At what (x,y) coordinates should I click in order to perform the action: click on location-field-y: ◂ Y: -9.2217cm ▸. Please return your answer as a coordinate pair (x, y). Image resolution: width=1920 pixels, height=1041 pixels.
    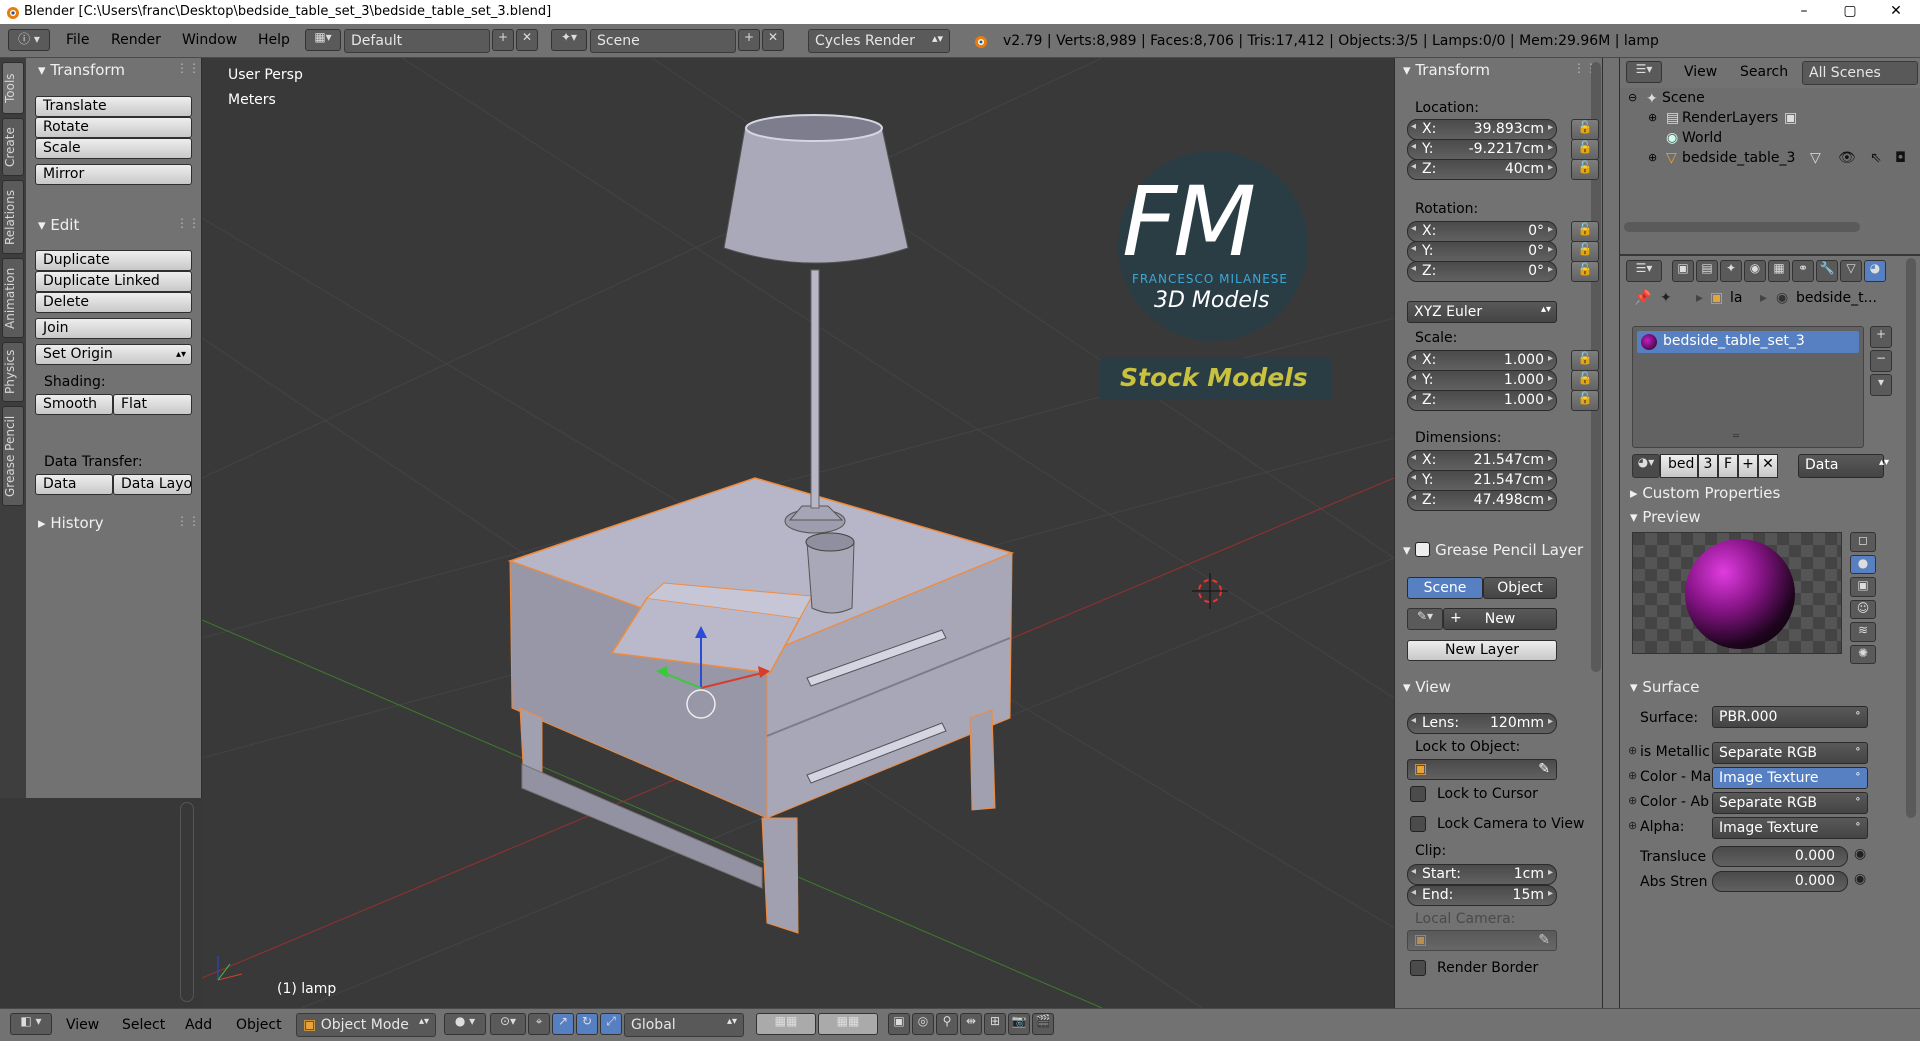
    Looking at the image, I should click on (1482, 149).